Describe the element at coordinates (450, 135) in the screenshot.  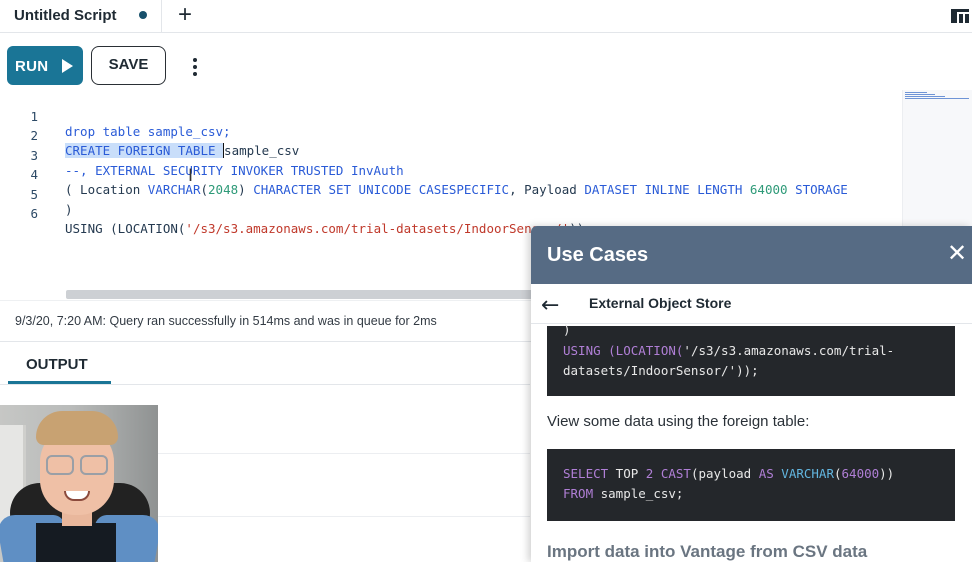
I see `code-line: 2 CREATE FOREIGN TABLE sample_csv` at that location.